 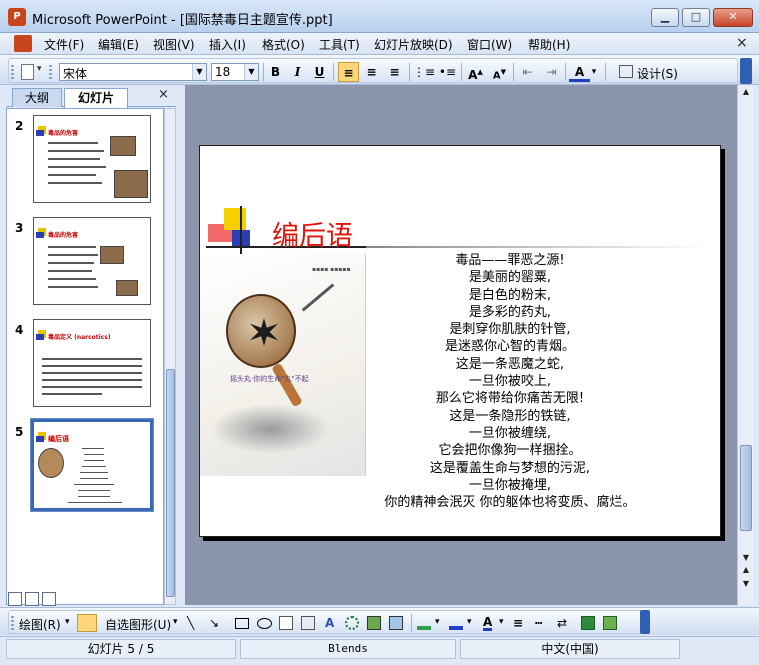 I want to click on view-buttons, so click(x=33, y=600).